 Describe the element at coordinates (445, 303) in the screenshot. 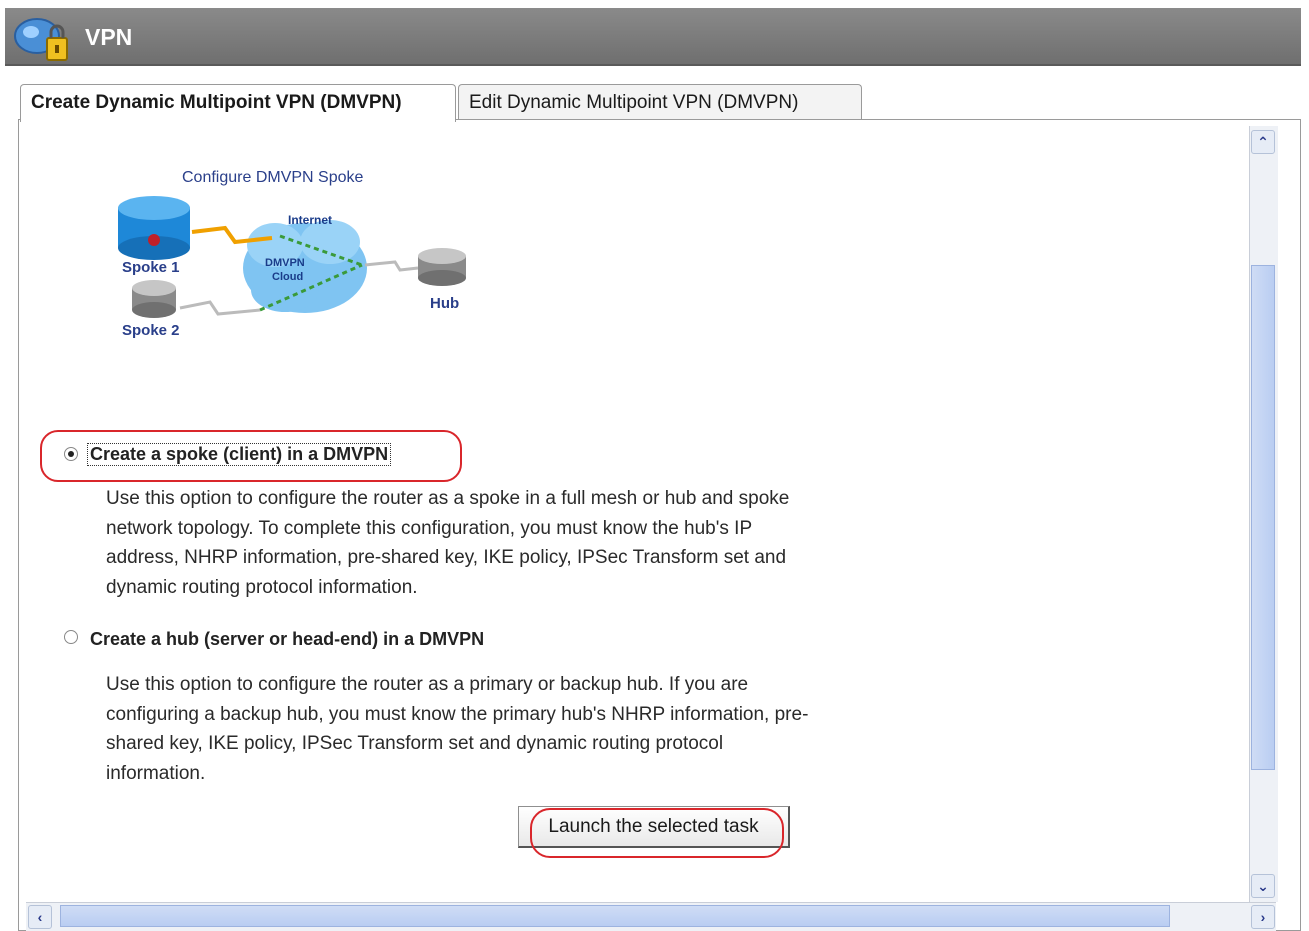

I see `hub-label: Hub` at that location.